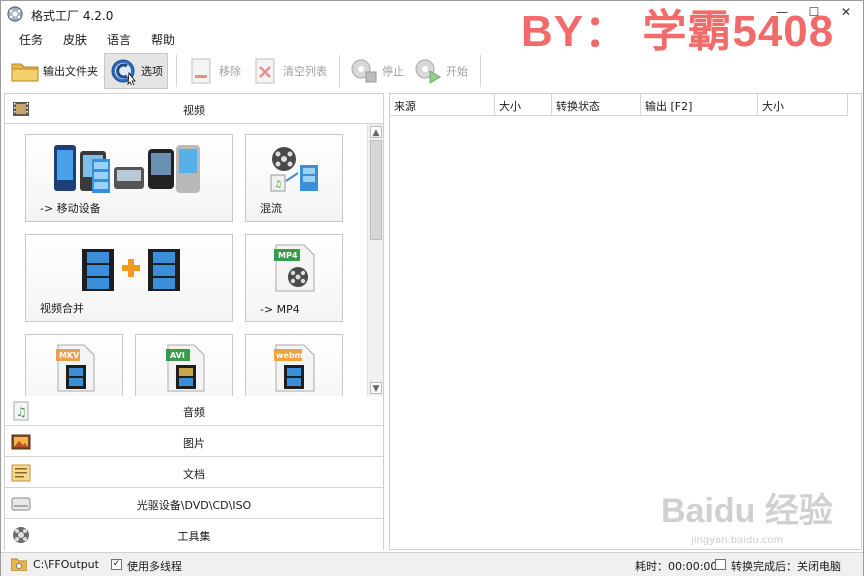 This screenshot has height=576, width=864. Describe the element at coordinates (75, 368) in the screenshot. I see `mkv-file-icon: MKV` at that location.